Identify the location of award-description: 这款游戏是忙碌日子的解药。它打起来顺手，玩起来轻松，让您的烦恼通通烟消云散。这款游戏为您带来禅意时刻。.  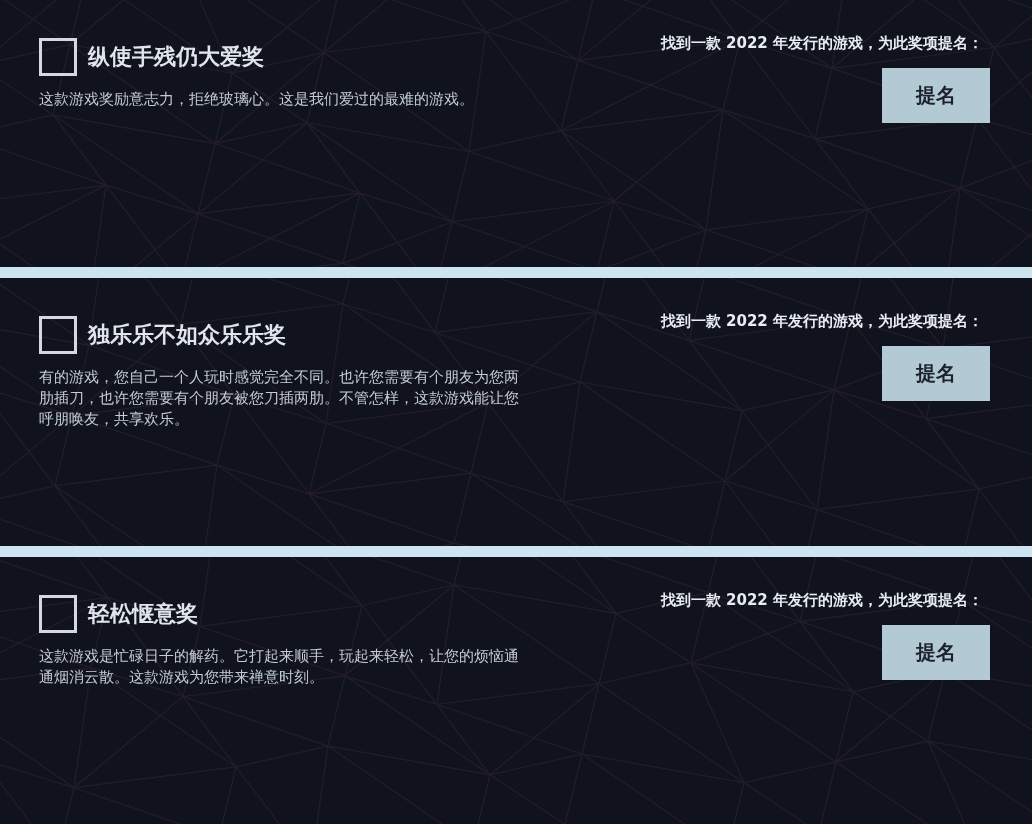
(279, 666).